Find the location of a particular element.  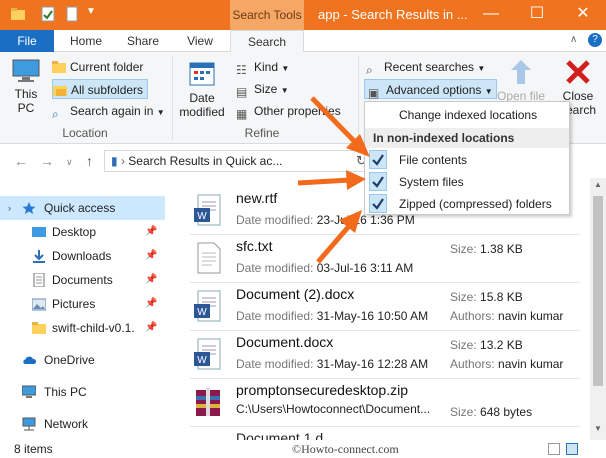

row-divider is located at coordinates (385, 426).